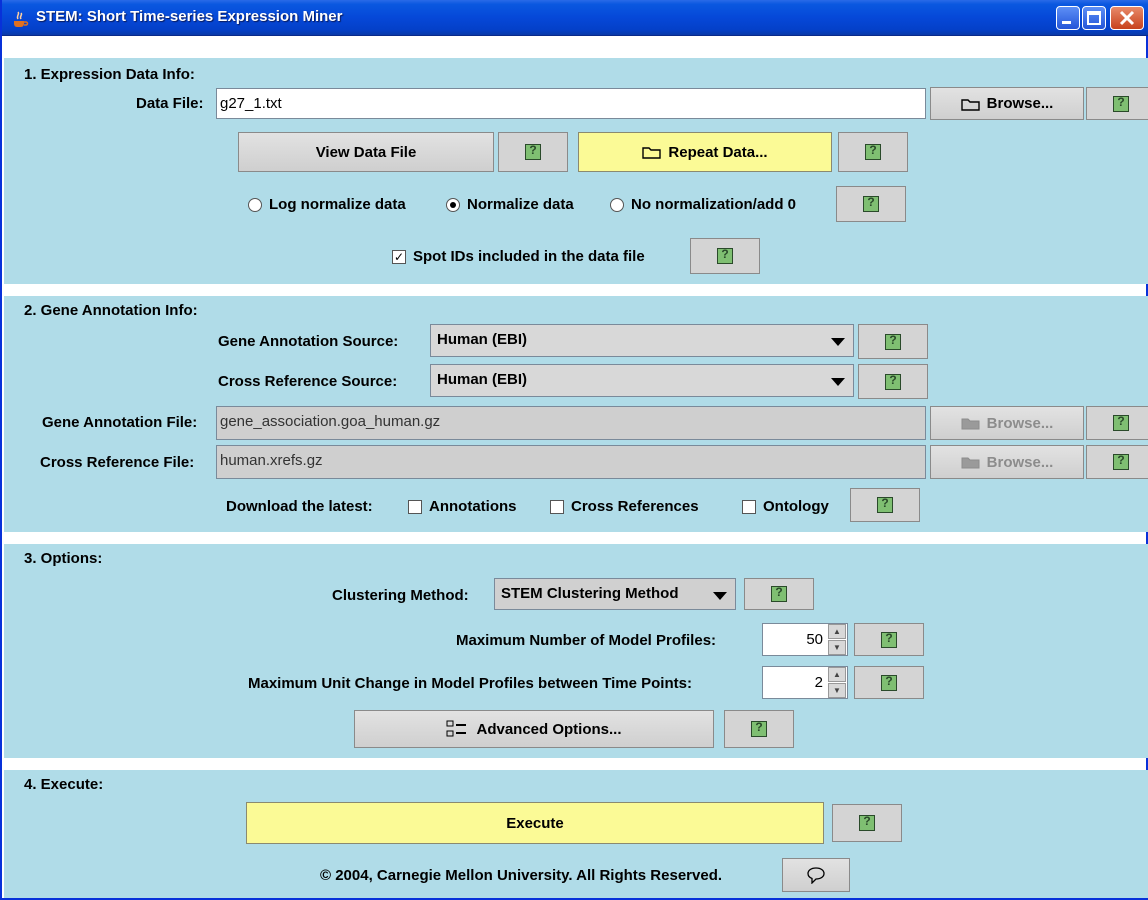 This screenshot has width=1148, height=900. What do you see at coordinates (703, 204) in the screenshot?
I see `no-normalization-radio: No normalization/add 0` at bounding box center [703, 204].